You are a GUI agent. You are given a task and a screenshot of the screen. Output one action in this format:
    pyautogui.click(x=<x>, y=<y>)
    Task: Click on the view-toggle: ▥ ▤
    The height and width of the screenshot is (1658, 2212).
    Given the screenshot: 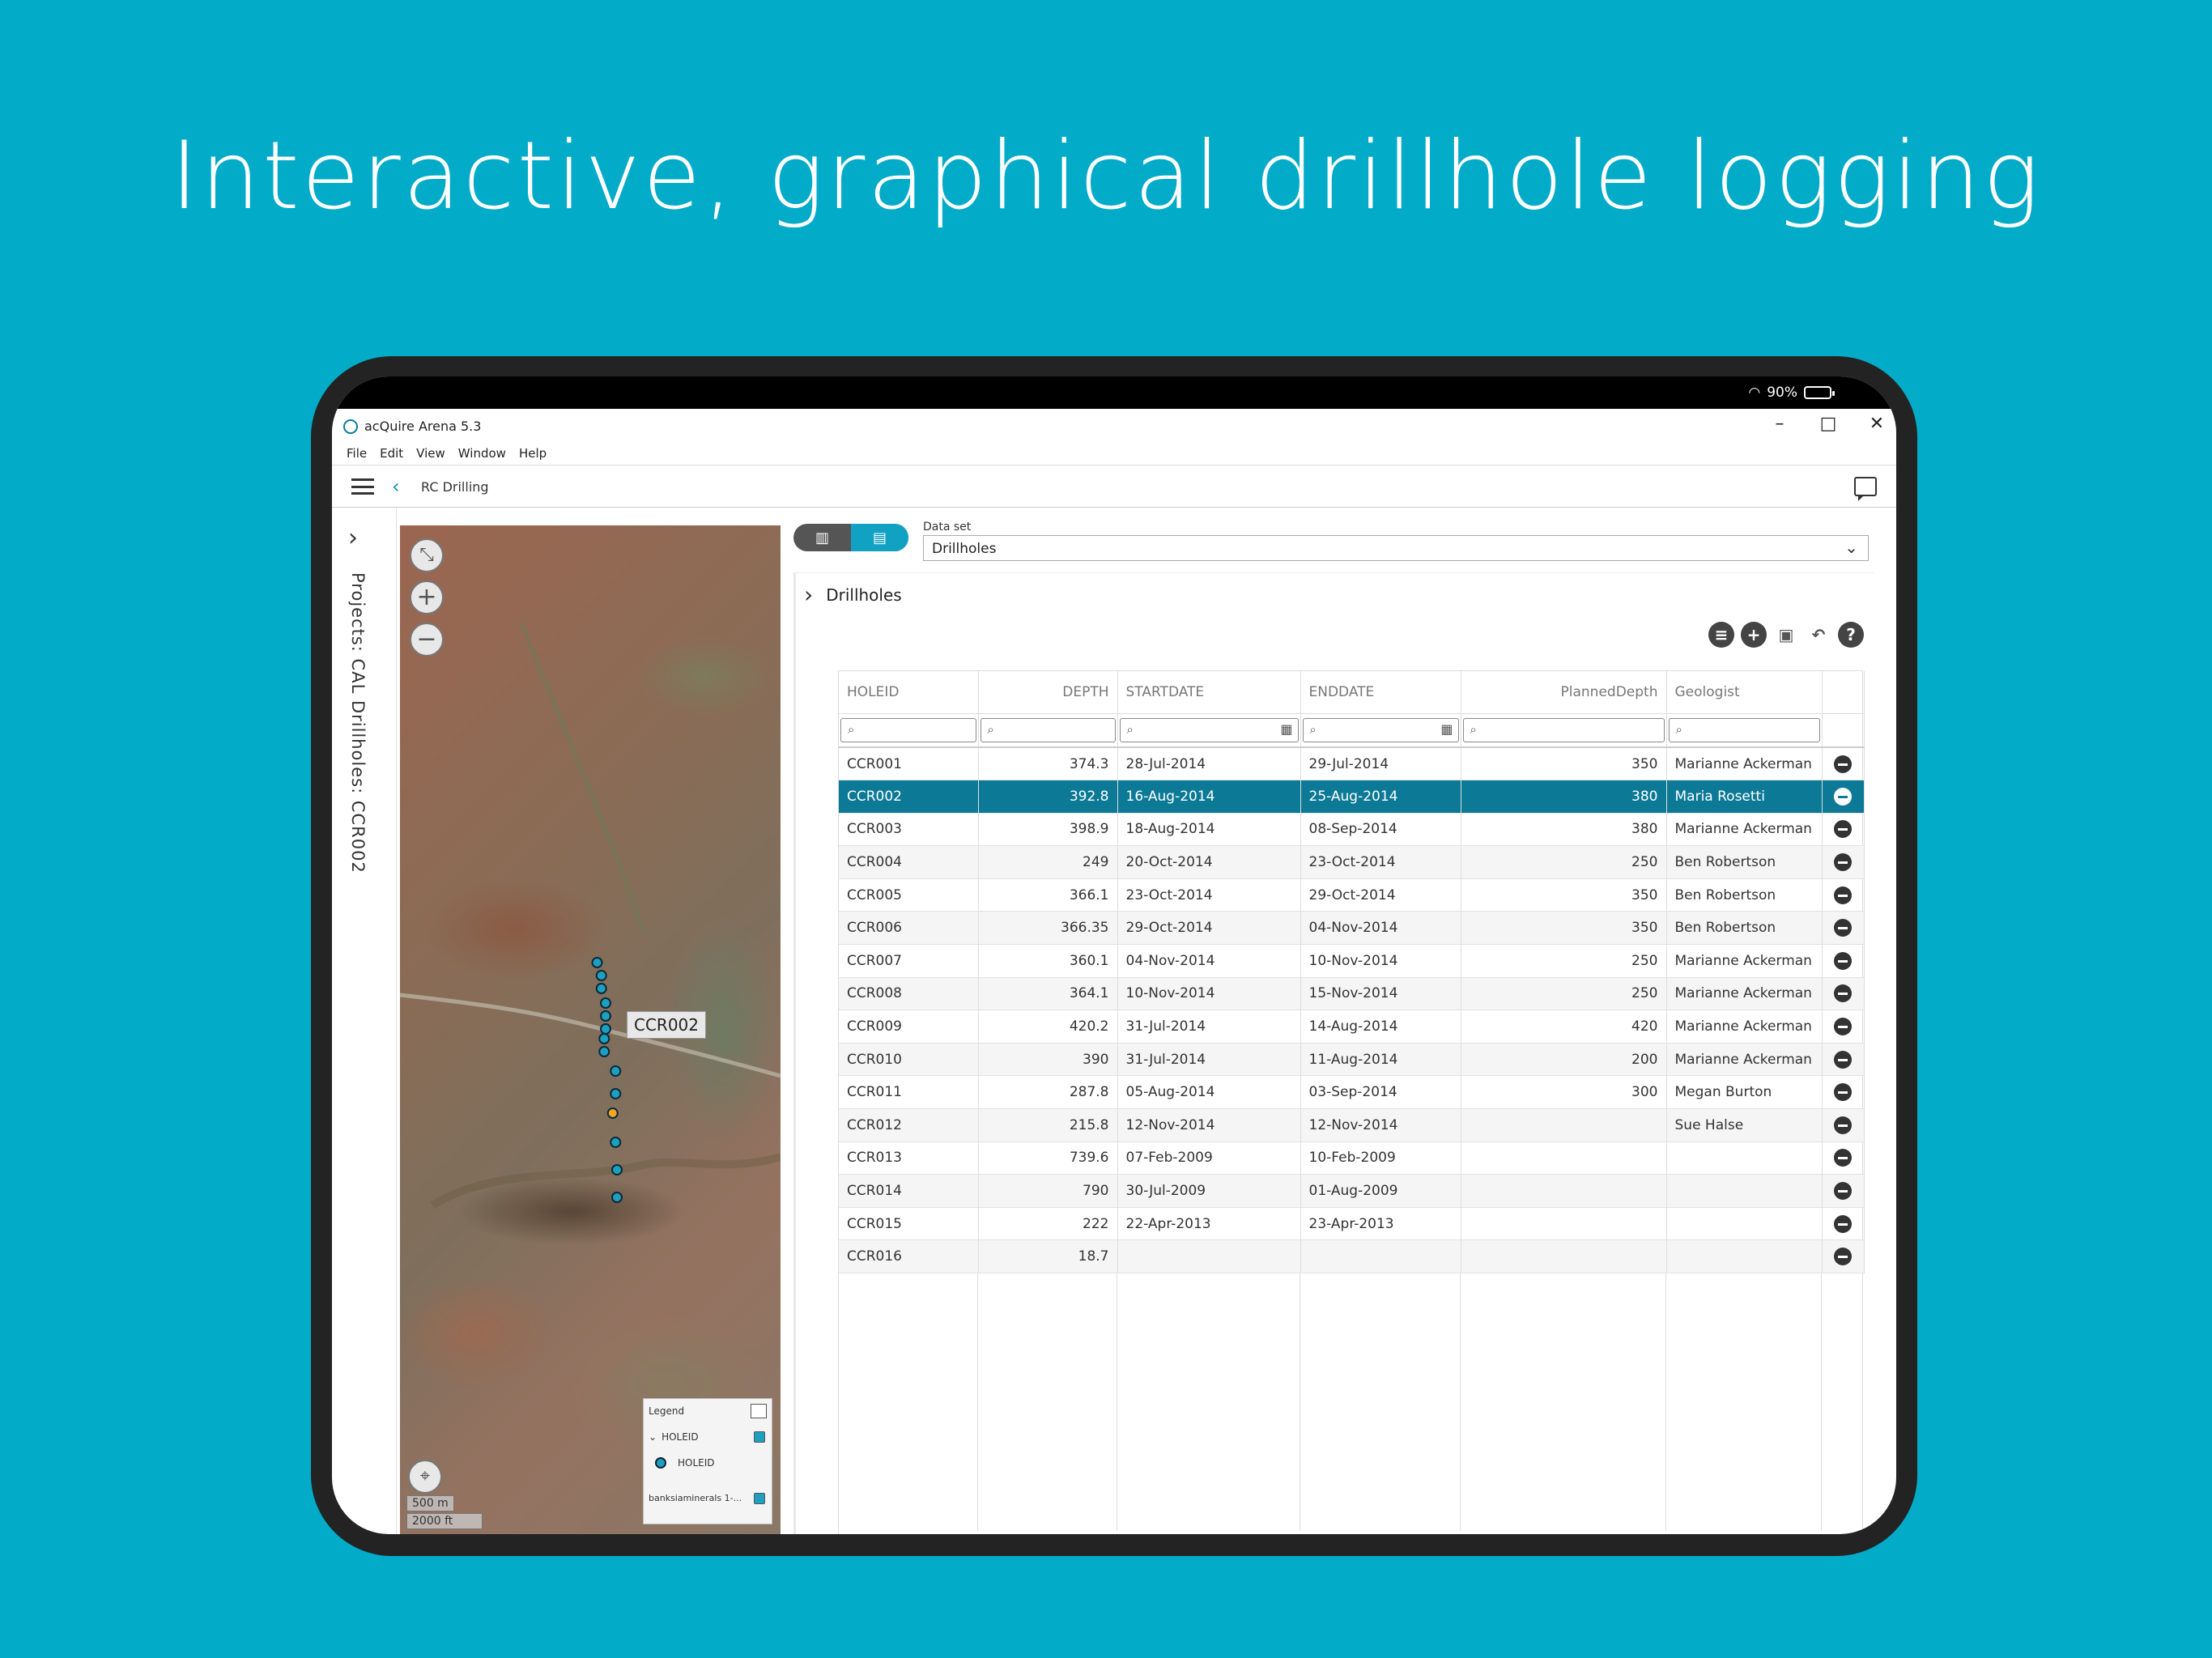 What is the action you would take?
    pyautogui.click(x=851, y=537)
    